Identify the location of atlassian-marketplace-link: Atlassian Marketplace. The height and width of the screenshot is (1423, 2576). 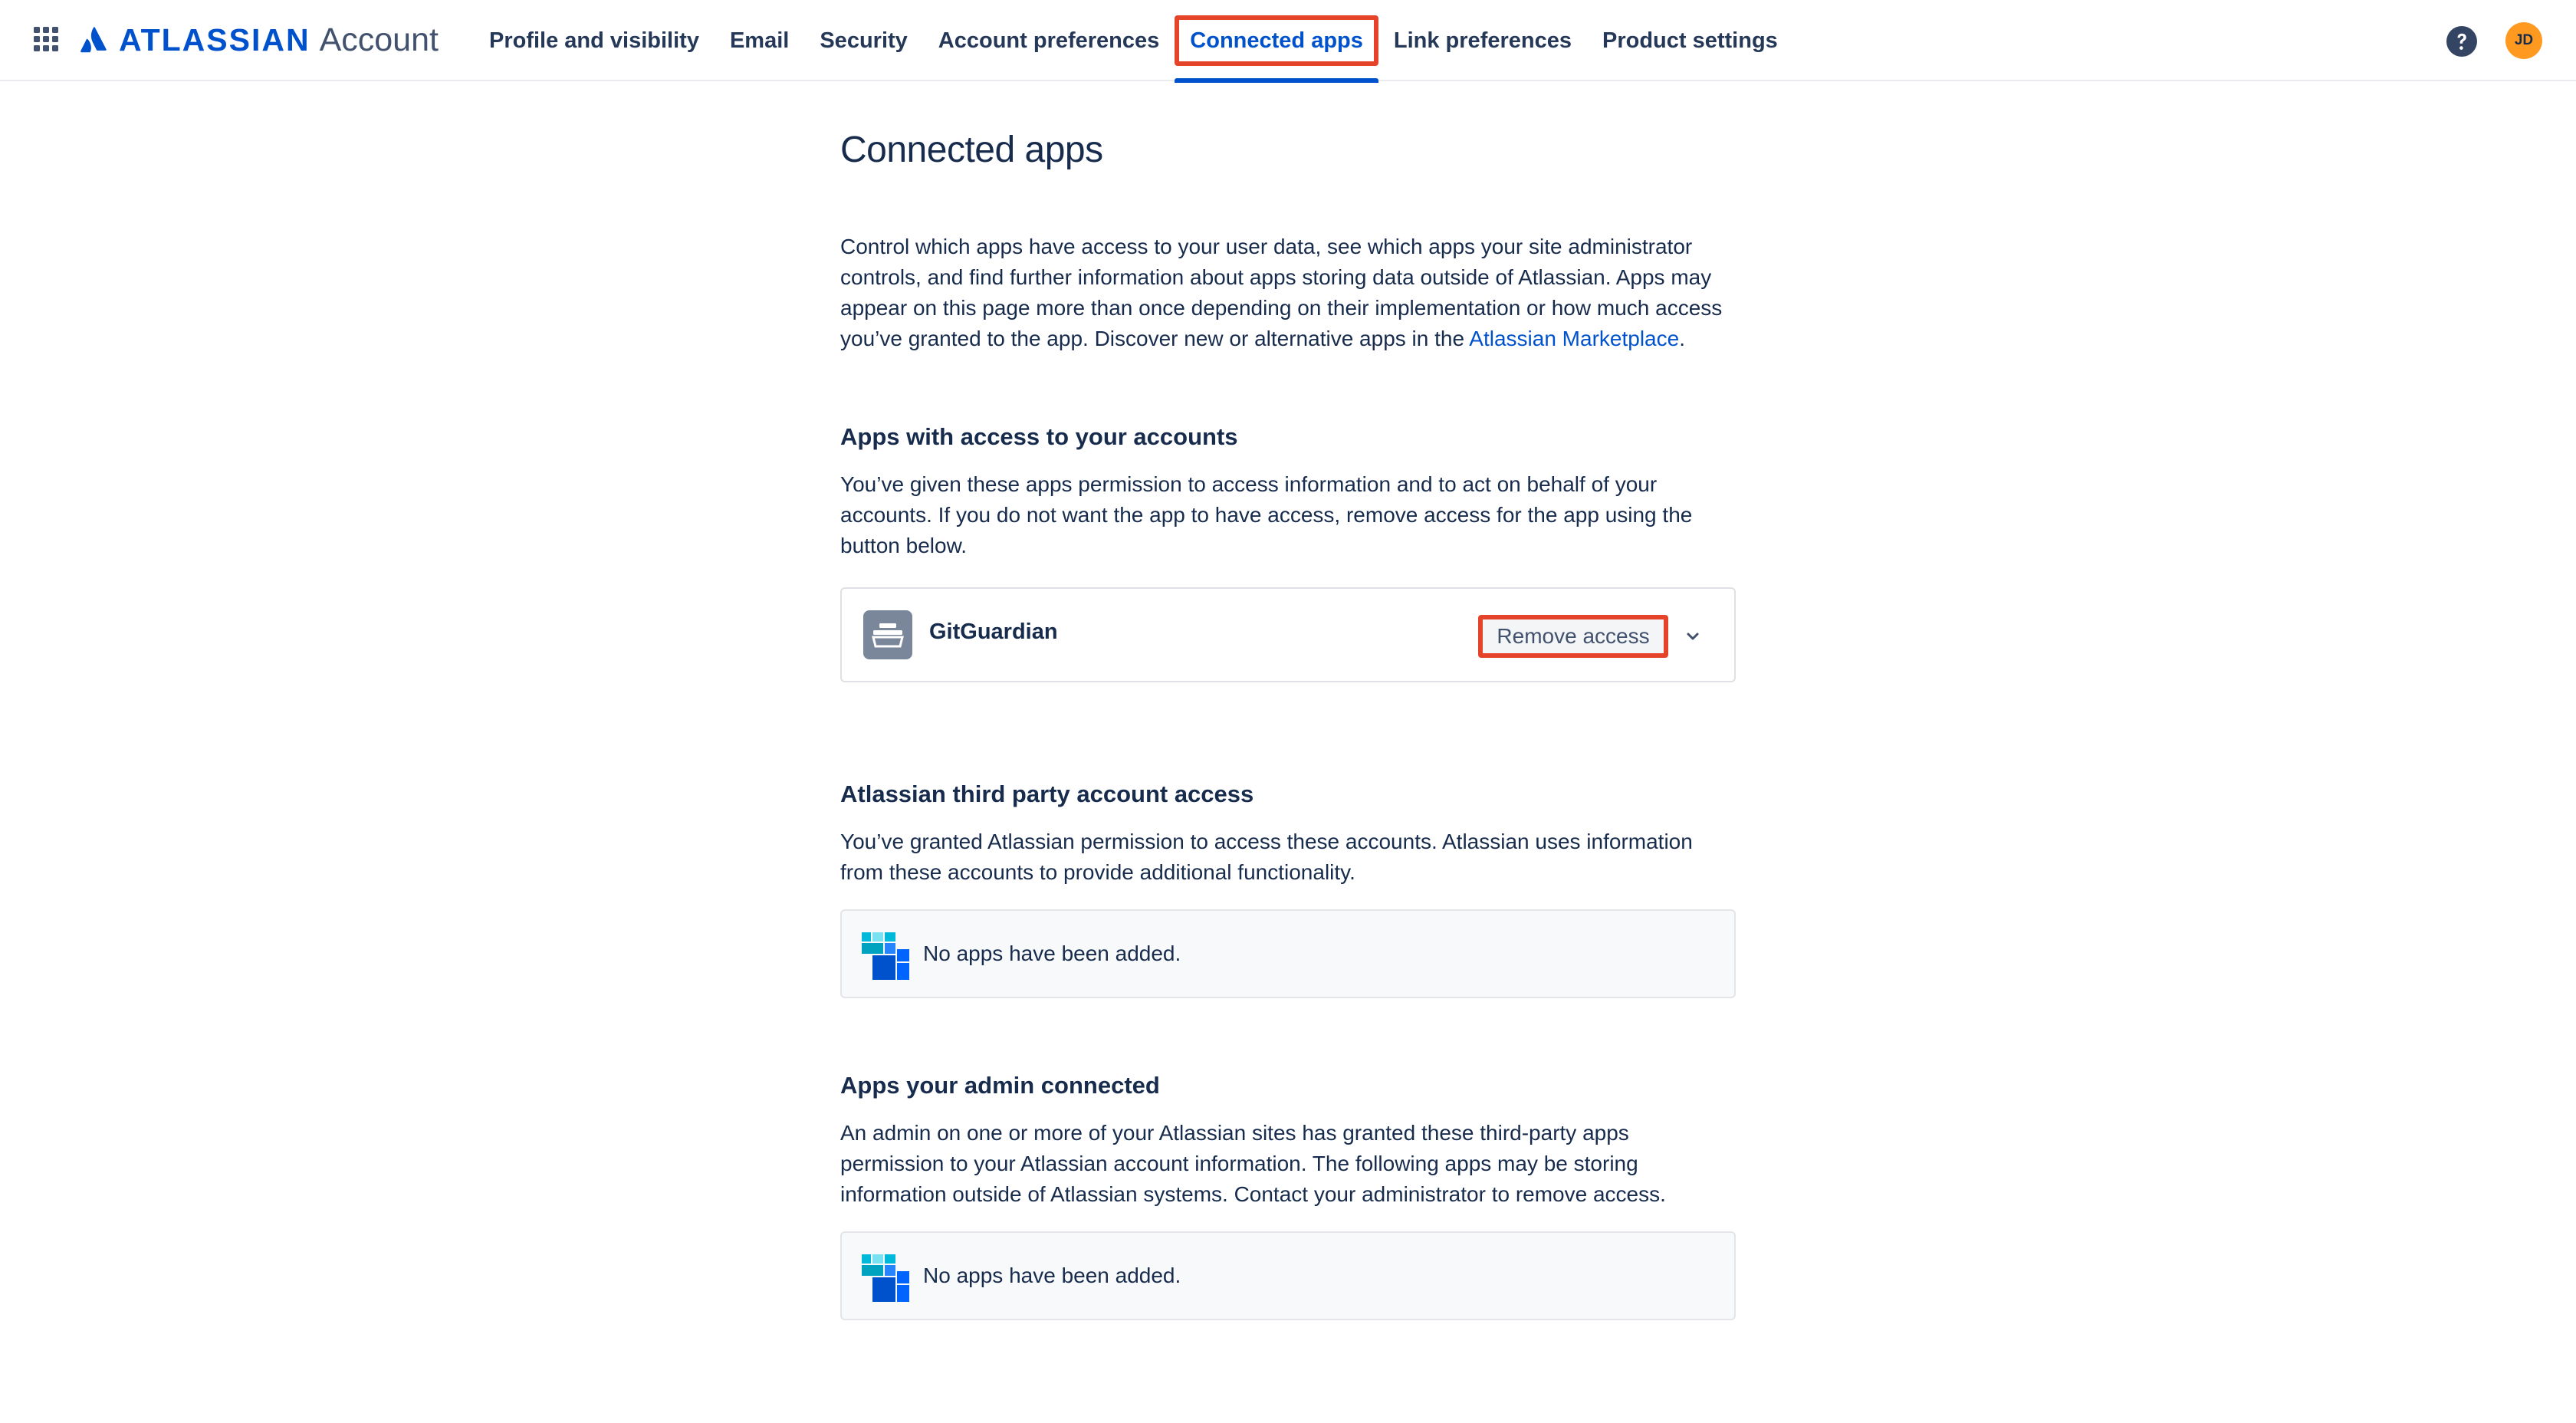
(1574, 339).